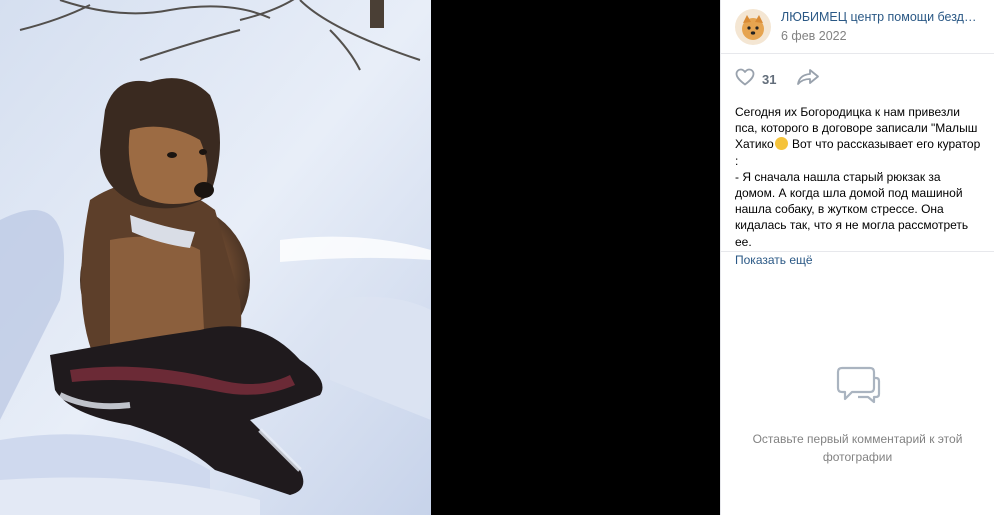 Image resolution: width=994 pixels, height=515 pixels. I want to click on share-button, so click(808, 79).